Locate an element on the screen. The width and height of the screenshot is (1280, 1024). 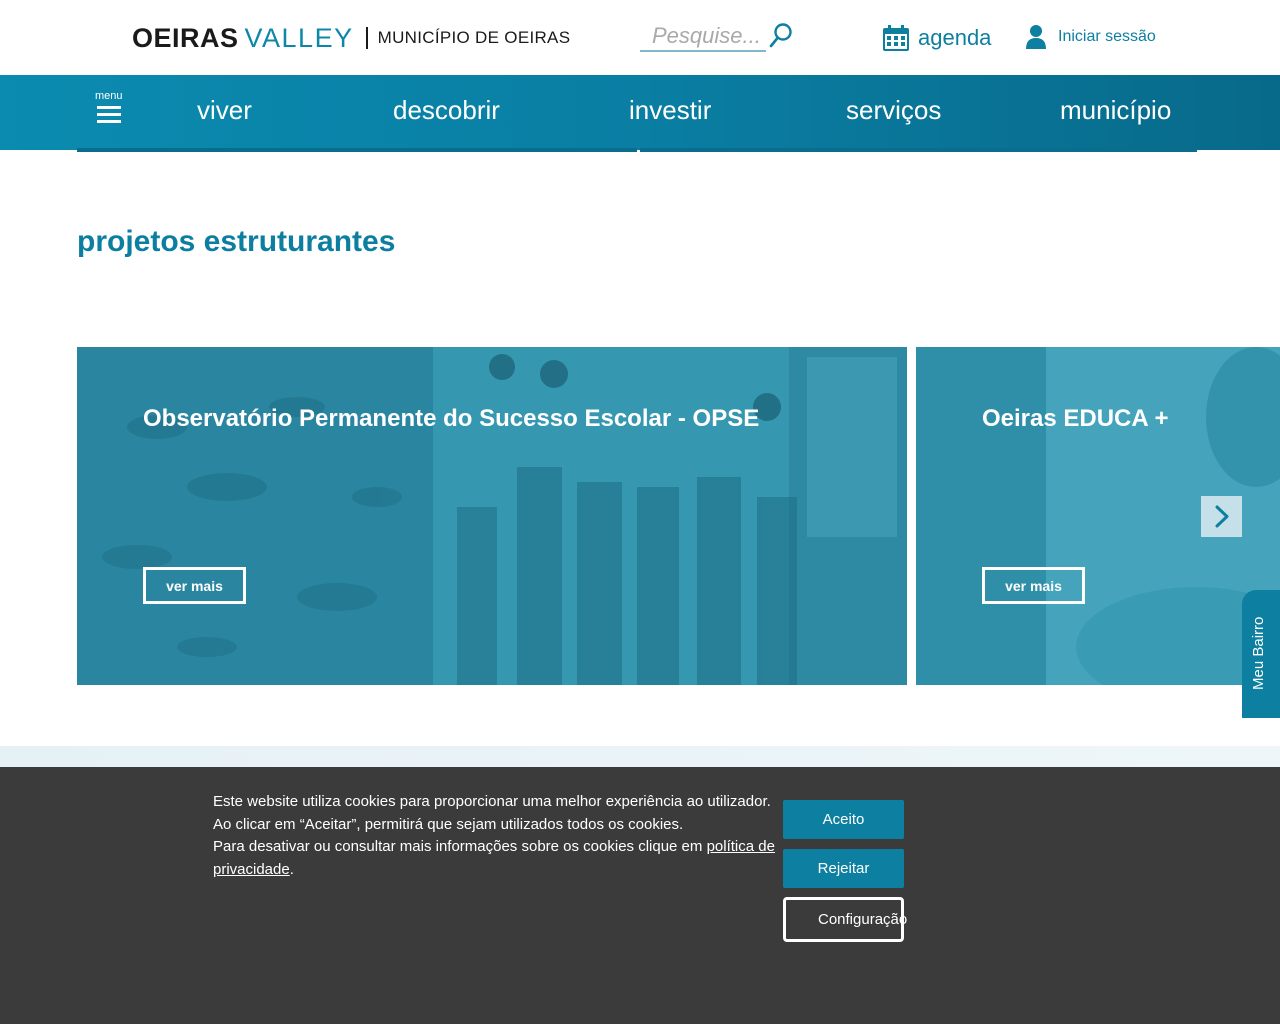
login-label: Iniciar sessão is located at coordinates (1107, 36).